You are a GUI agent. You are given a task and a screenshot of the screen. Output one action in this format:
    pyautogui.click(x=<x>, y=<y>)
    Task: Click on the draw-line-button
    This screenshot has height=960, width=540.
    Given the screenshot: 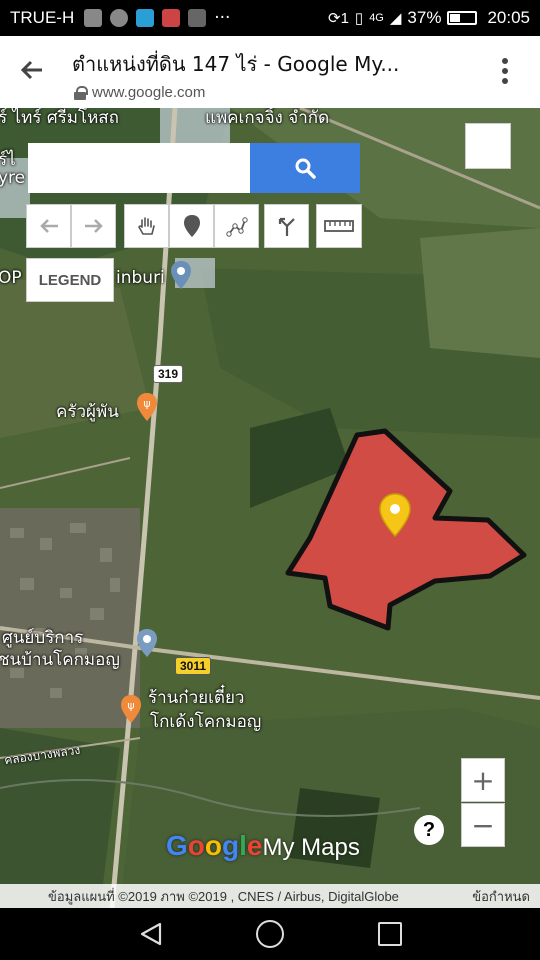 What is the action you would take?
    pyautogui.click(x=236, y=226)
    